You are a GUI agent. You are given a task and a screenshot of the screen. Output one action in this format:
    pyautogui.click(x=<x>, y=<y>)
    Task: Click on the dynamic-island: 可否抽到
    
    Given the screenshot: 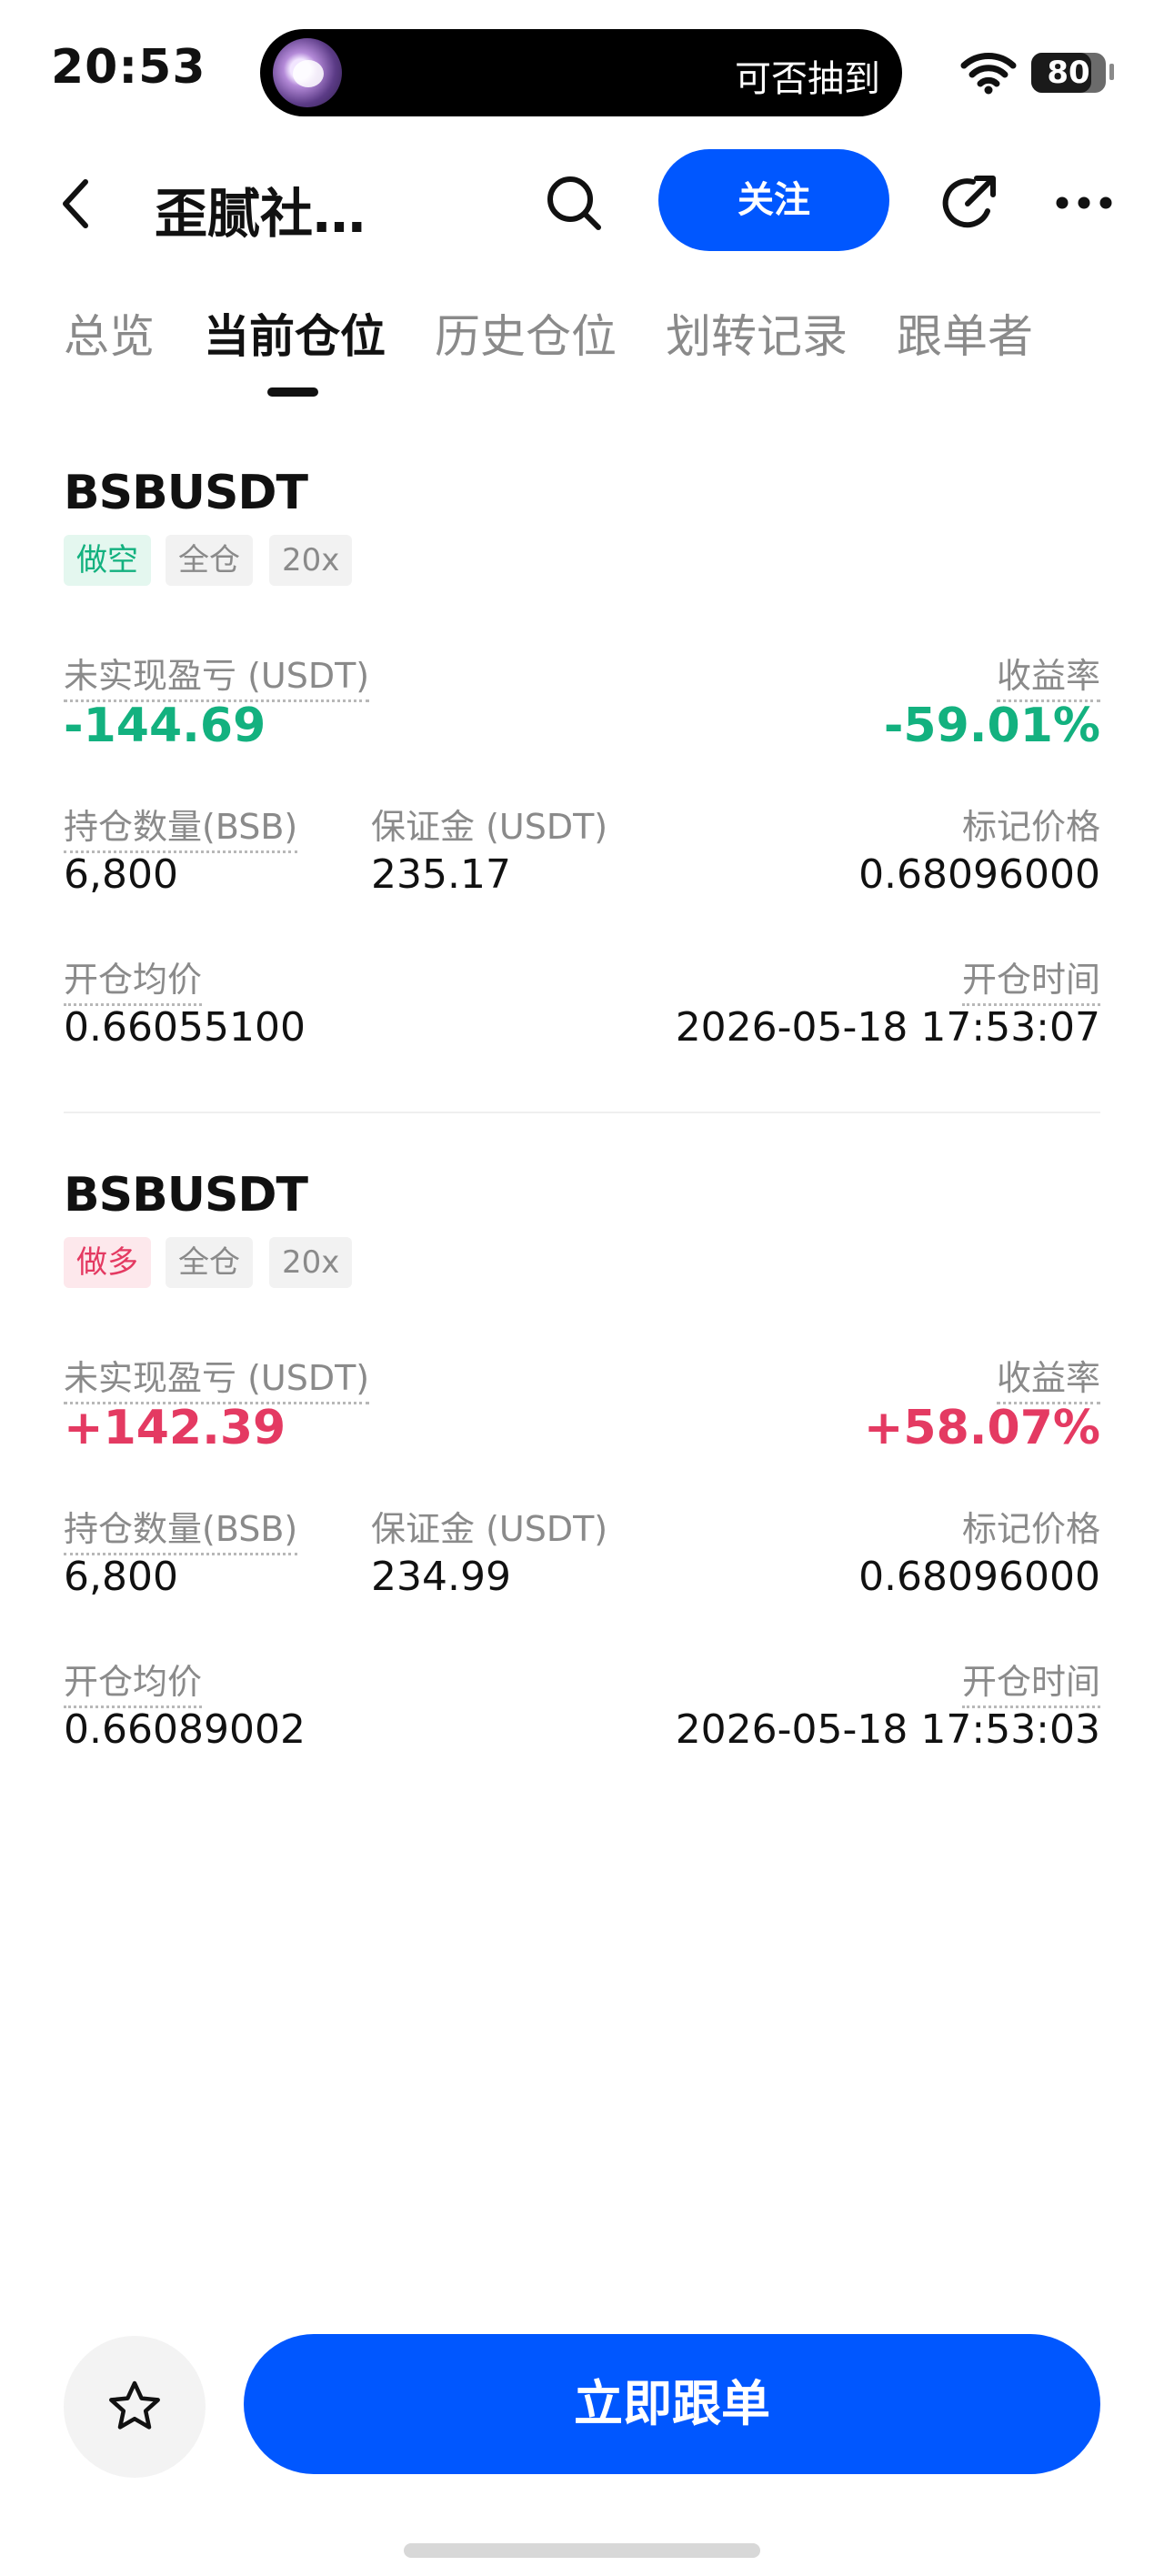 What is the action you would take?
    pyautogui.click(x=581, y=72)
    